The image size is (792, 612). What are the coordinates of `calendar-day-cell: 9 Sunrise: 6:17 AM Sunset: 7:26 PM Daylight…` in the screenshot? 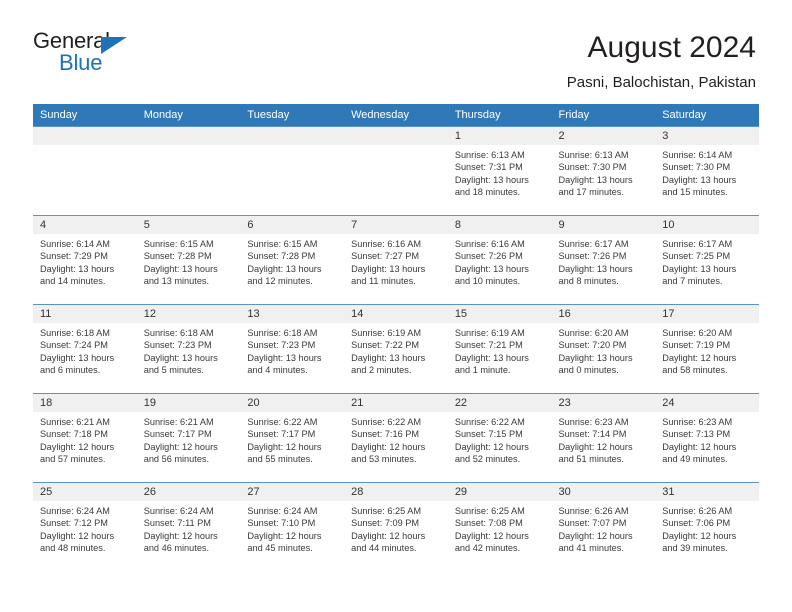 It's located at (603, 260).